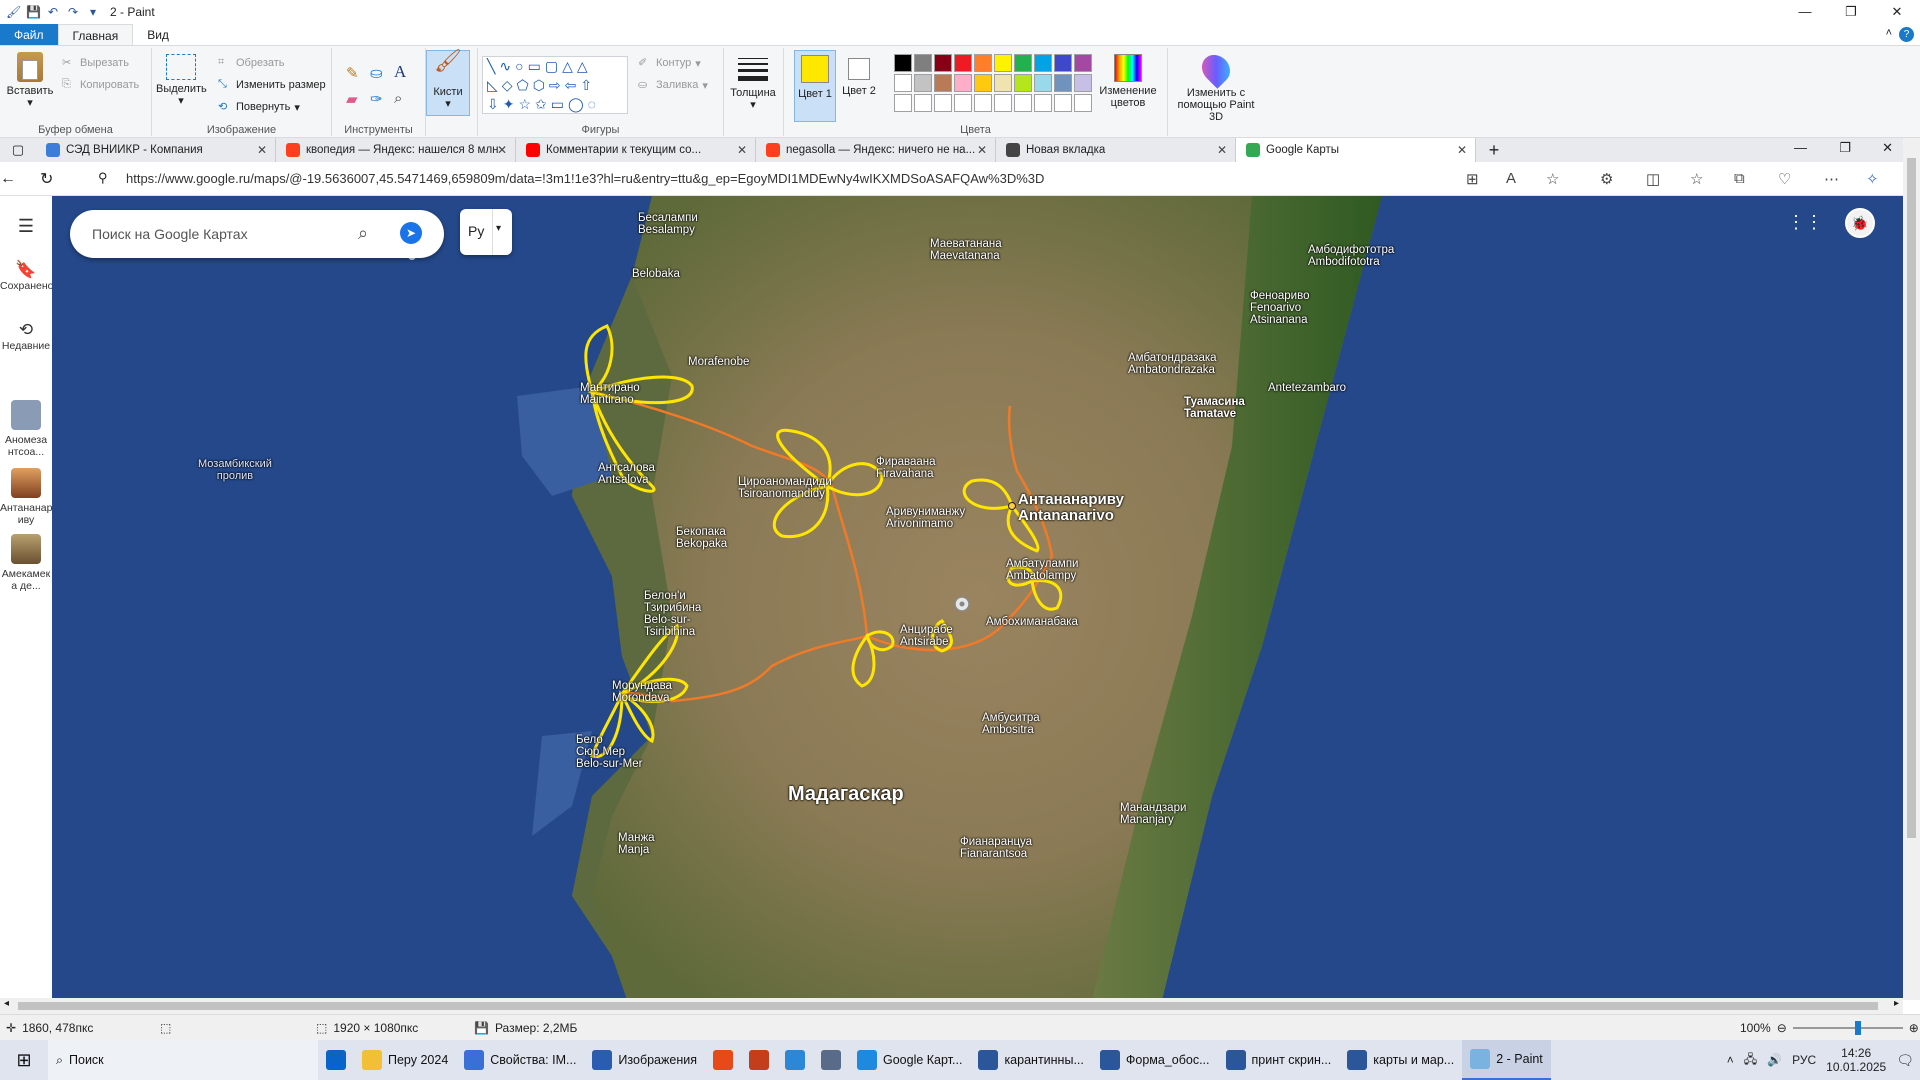 The height and width of the screenshot is (1080, 1920). I want to click on undo-icon: ↶, so click(53, 12).